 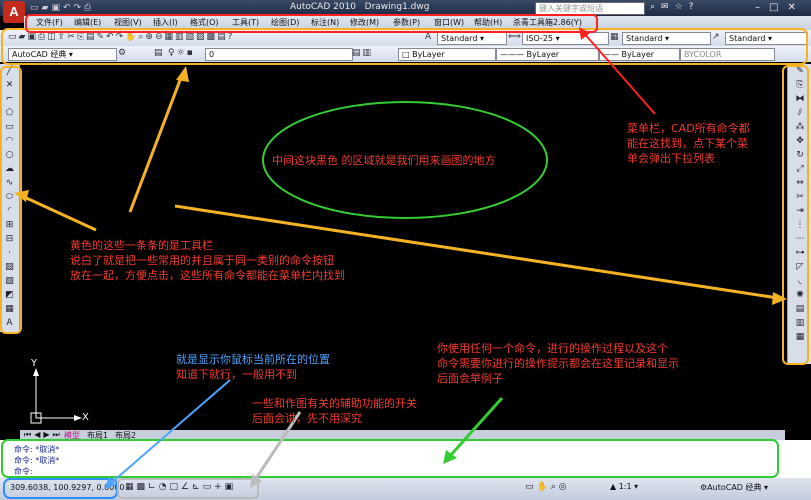 I want to click on menu-annotation-line: 菜单栏，CAD所有命令都, so click(x=688, y=128).